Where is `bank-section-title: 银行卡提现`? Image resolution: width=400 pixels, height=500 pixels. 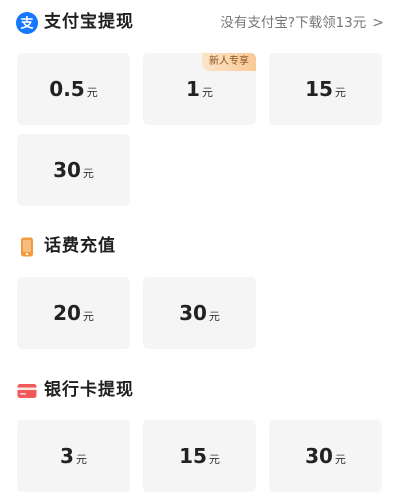 bank-section-title: 银行卡提现 is located at coordinates (89, 390).